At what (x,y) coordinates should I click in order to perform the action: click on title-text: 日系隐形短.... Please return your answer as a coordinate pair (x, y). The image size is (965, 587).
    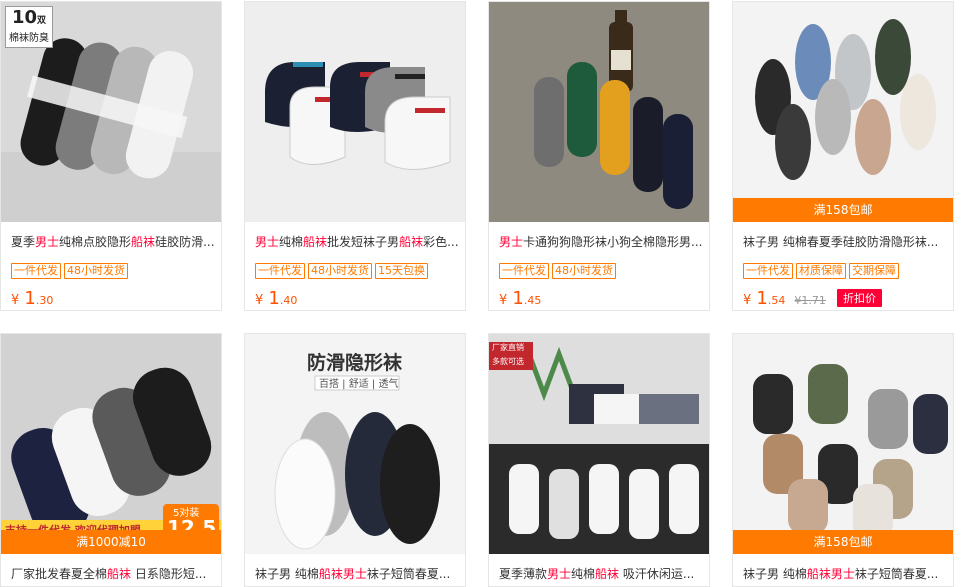
    Looking at the image, I should click on (169, 574).